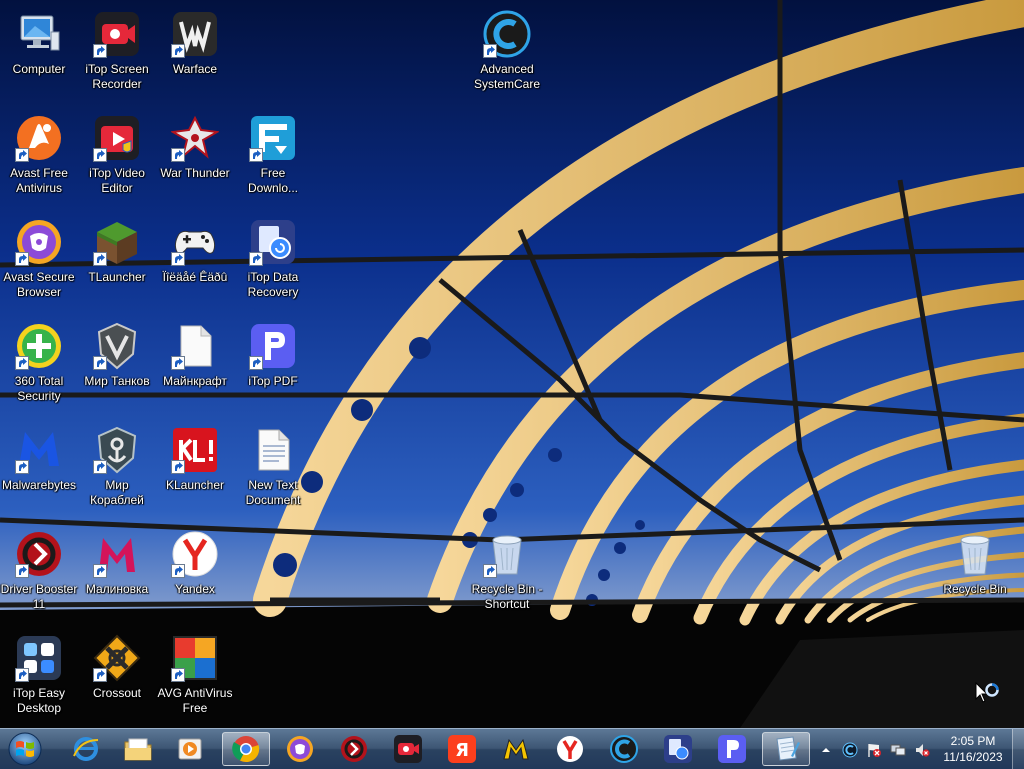 The width and height of the screenshot is (1024, 769). I want to click on text-document-icon, so click(274, 450).